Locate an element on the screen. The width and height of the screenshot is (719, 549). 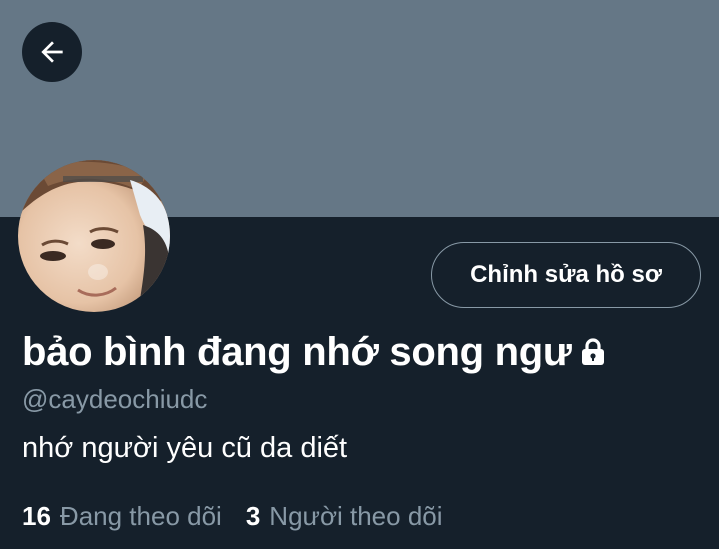
followers-count: 3 is located at coordinates (253, 516).